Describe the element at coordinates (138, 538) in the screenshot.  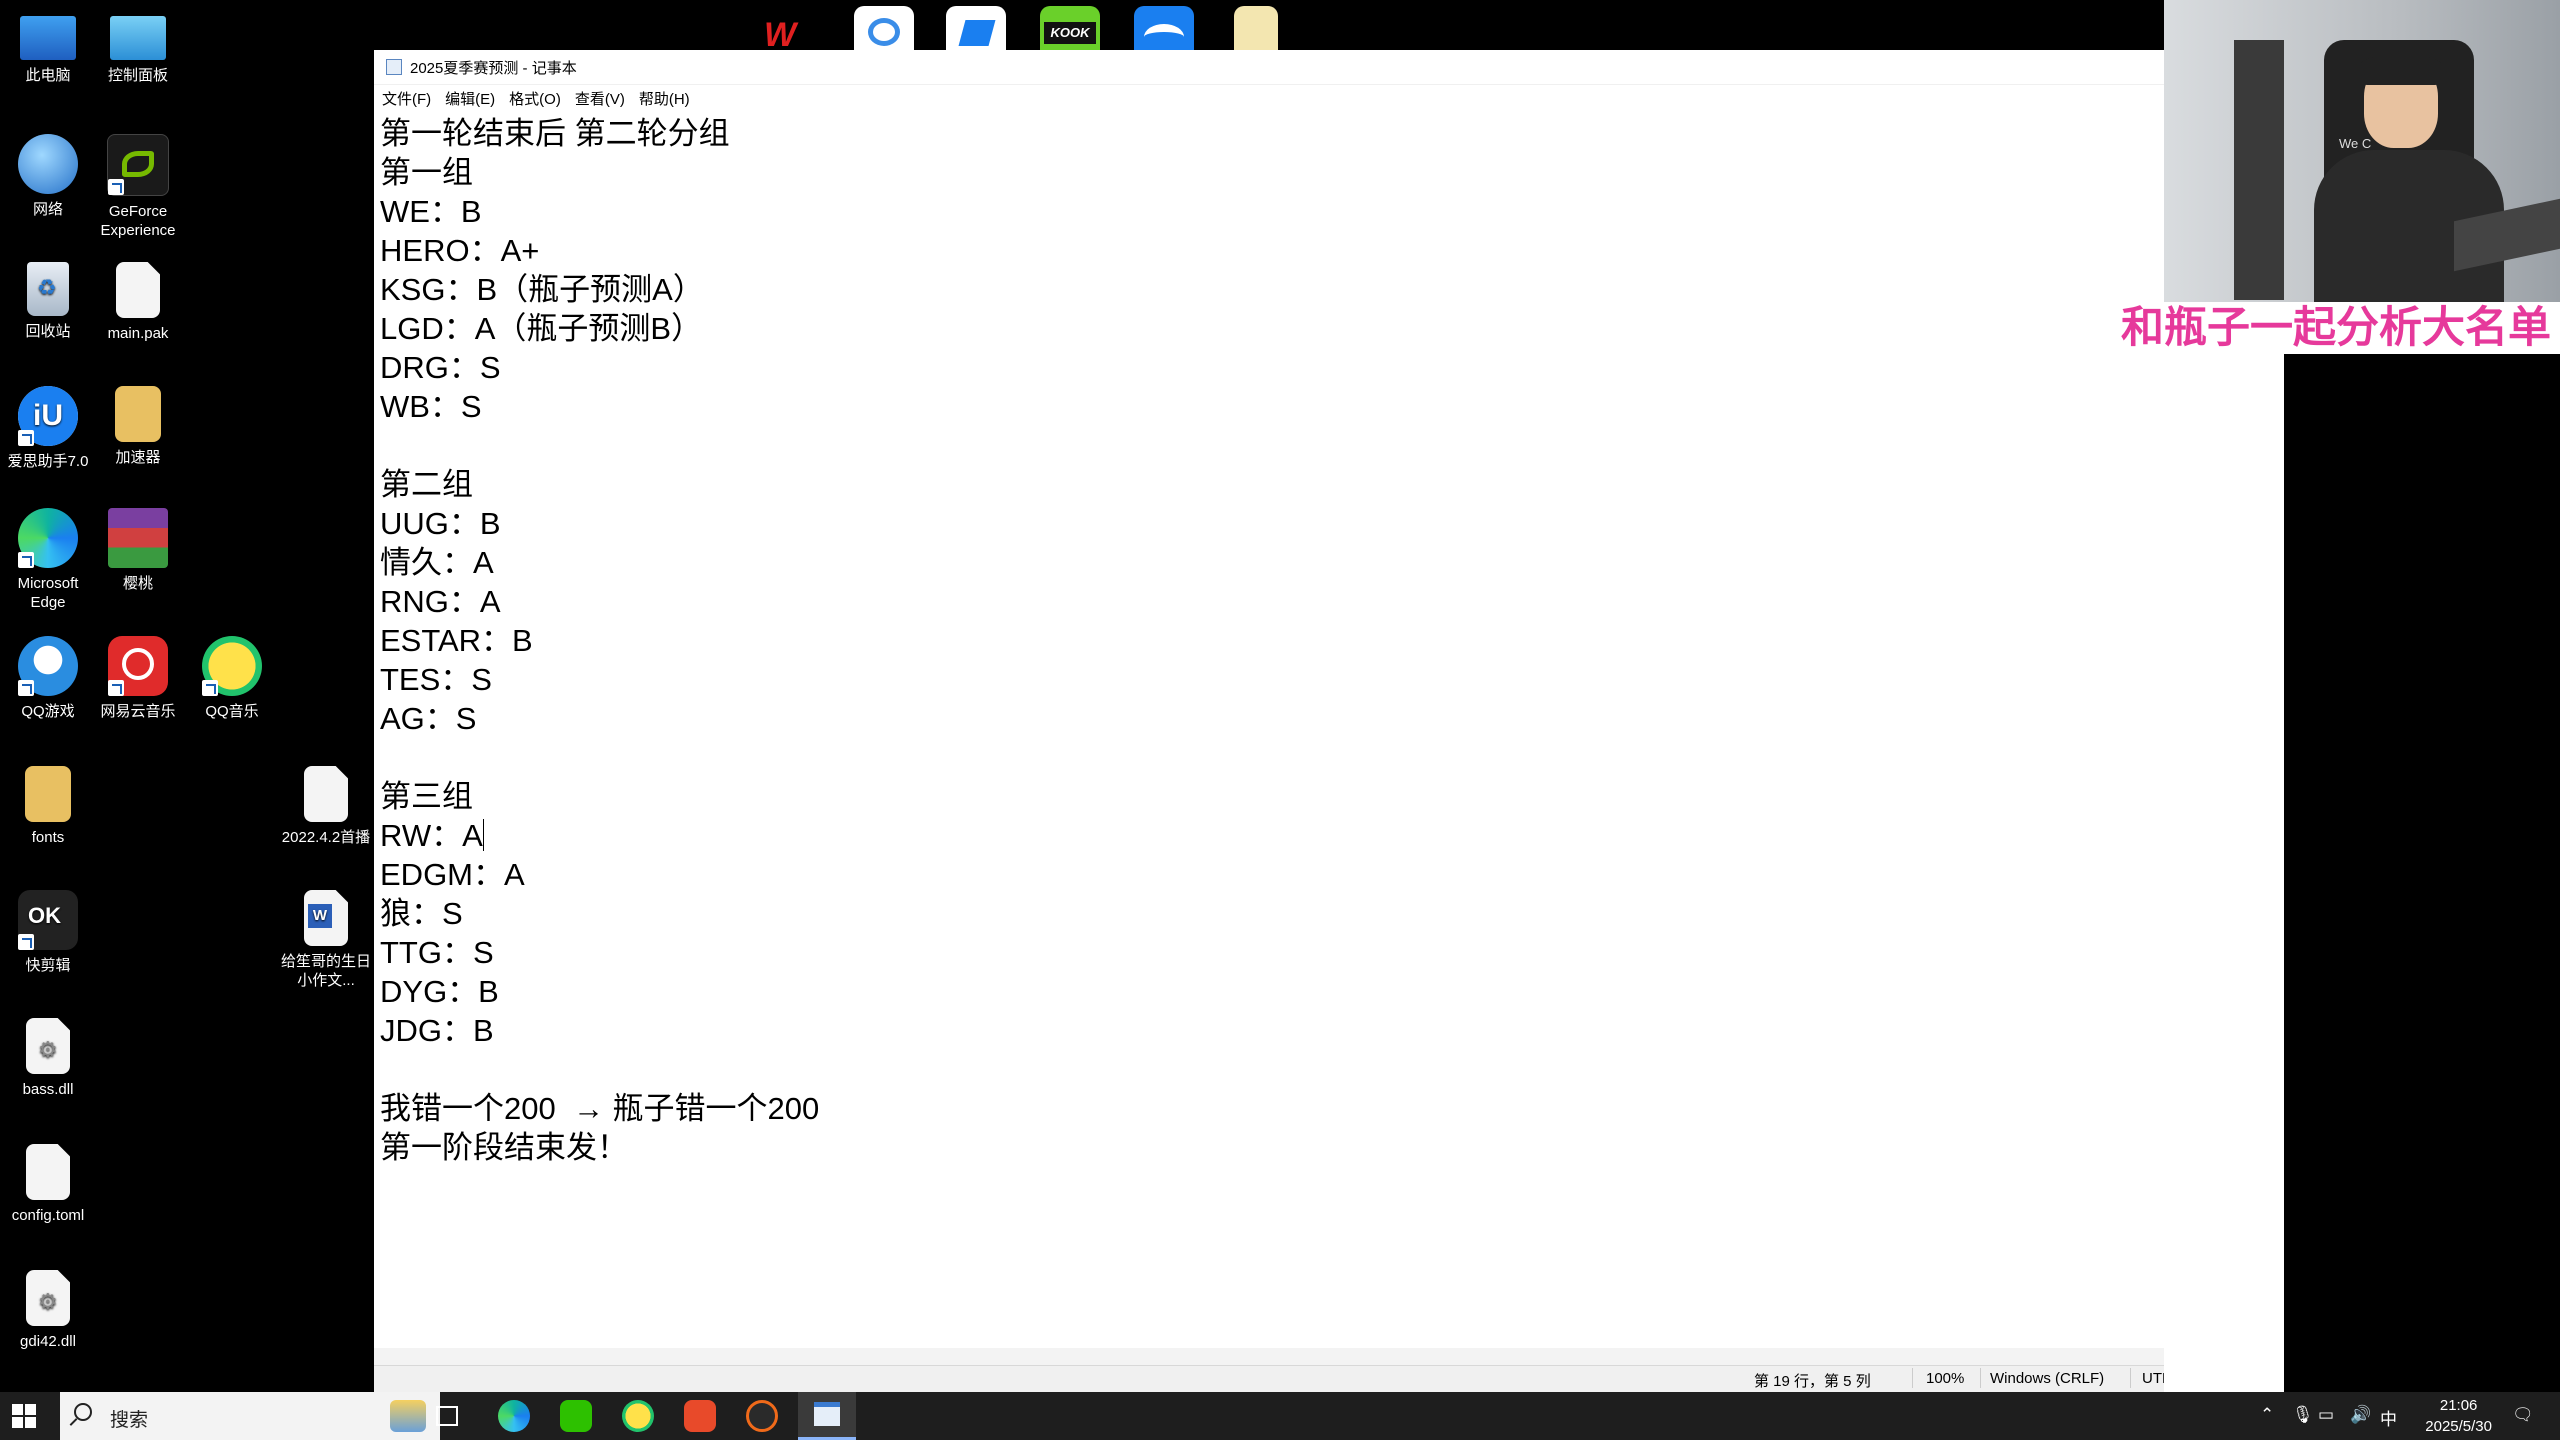
I see `winrar-icon` at that location.